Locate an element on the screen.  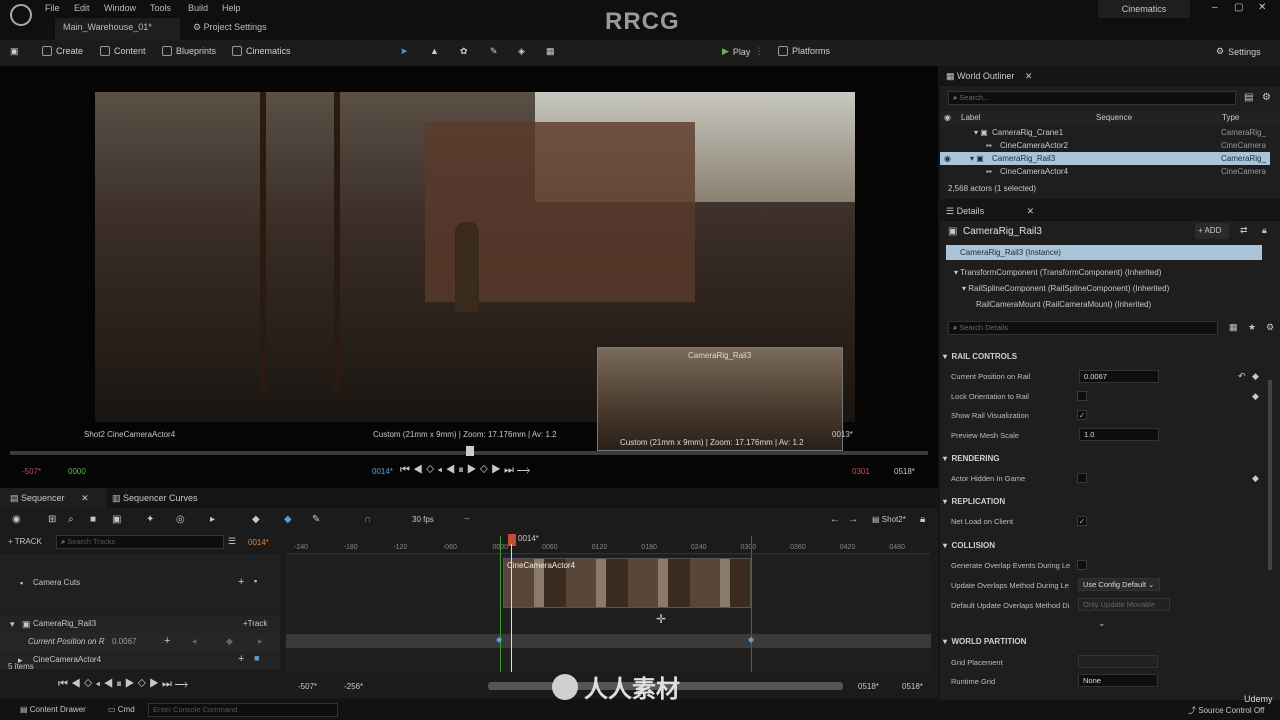
track-cine-camera: ▸ CineCameraActor4 + ■ is located at coordinates (140, 660).